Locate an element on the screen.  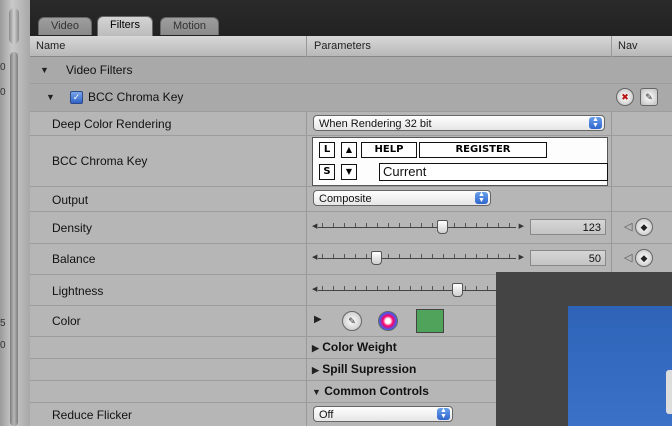
common-controls-label: Common Controls is located at coordinates (376, 391).